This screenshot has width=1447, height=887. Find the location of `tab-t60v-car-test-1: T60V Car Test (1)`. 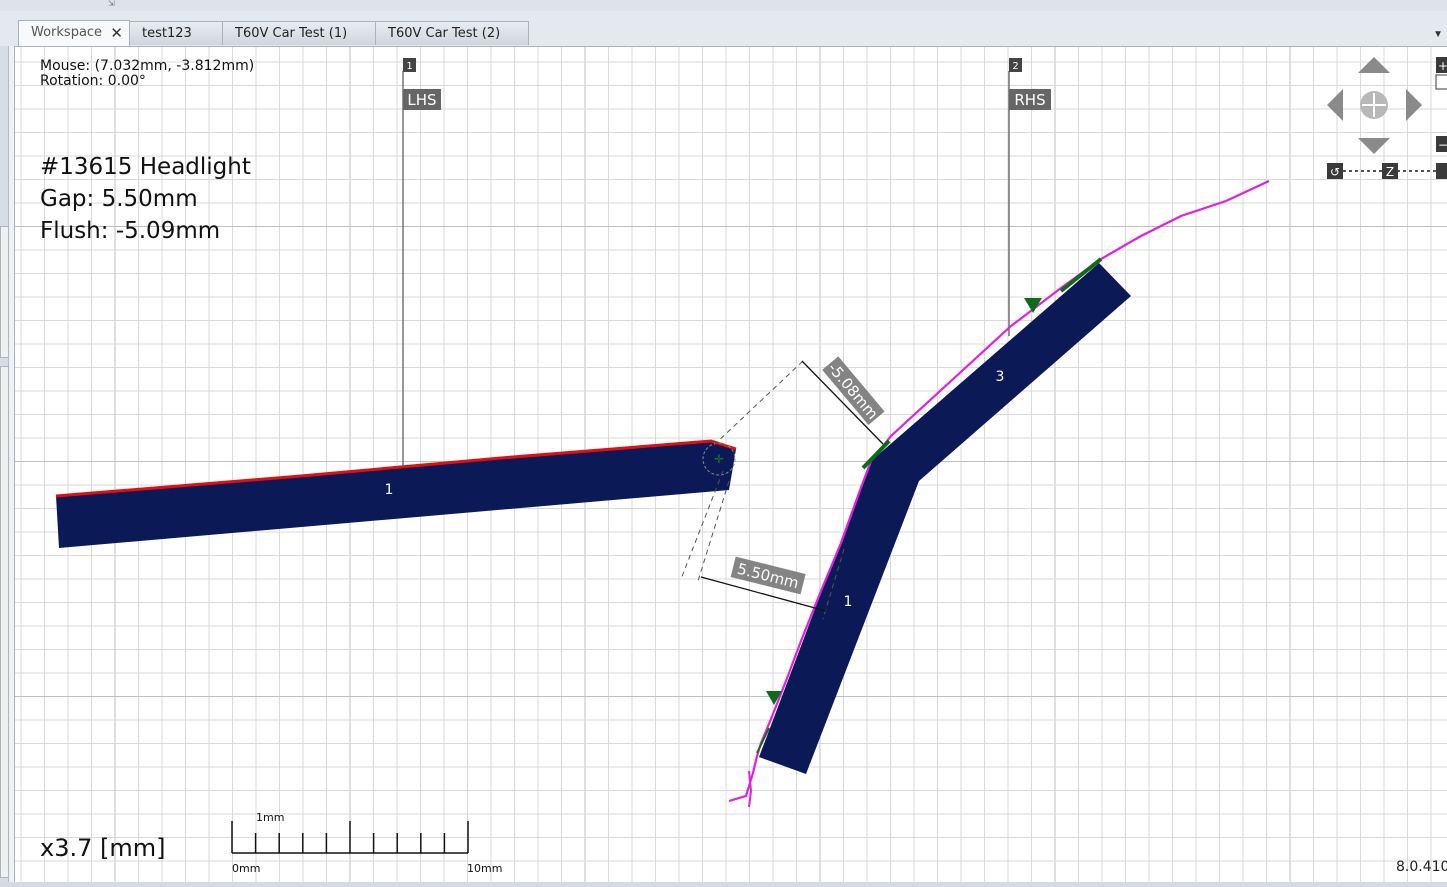

tab-t60v-car-test-1: T60V Car Test (1) is located at coordinates (299, 33).